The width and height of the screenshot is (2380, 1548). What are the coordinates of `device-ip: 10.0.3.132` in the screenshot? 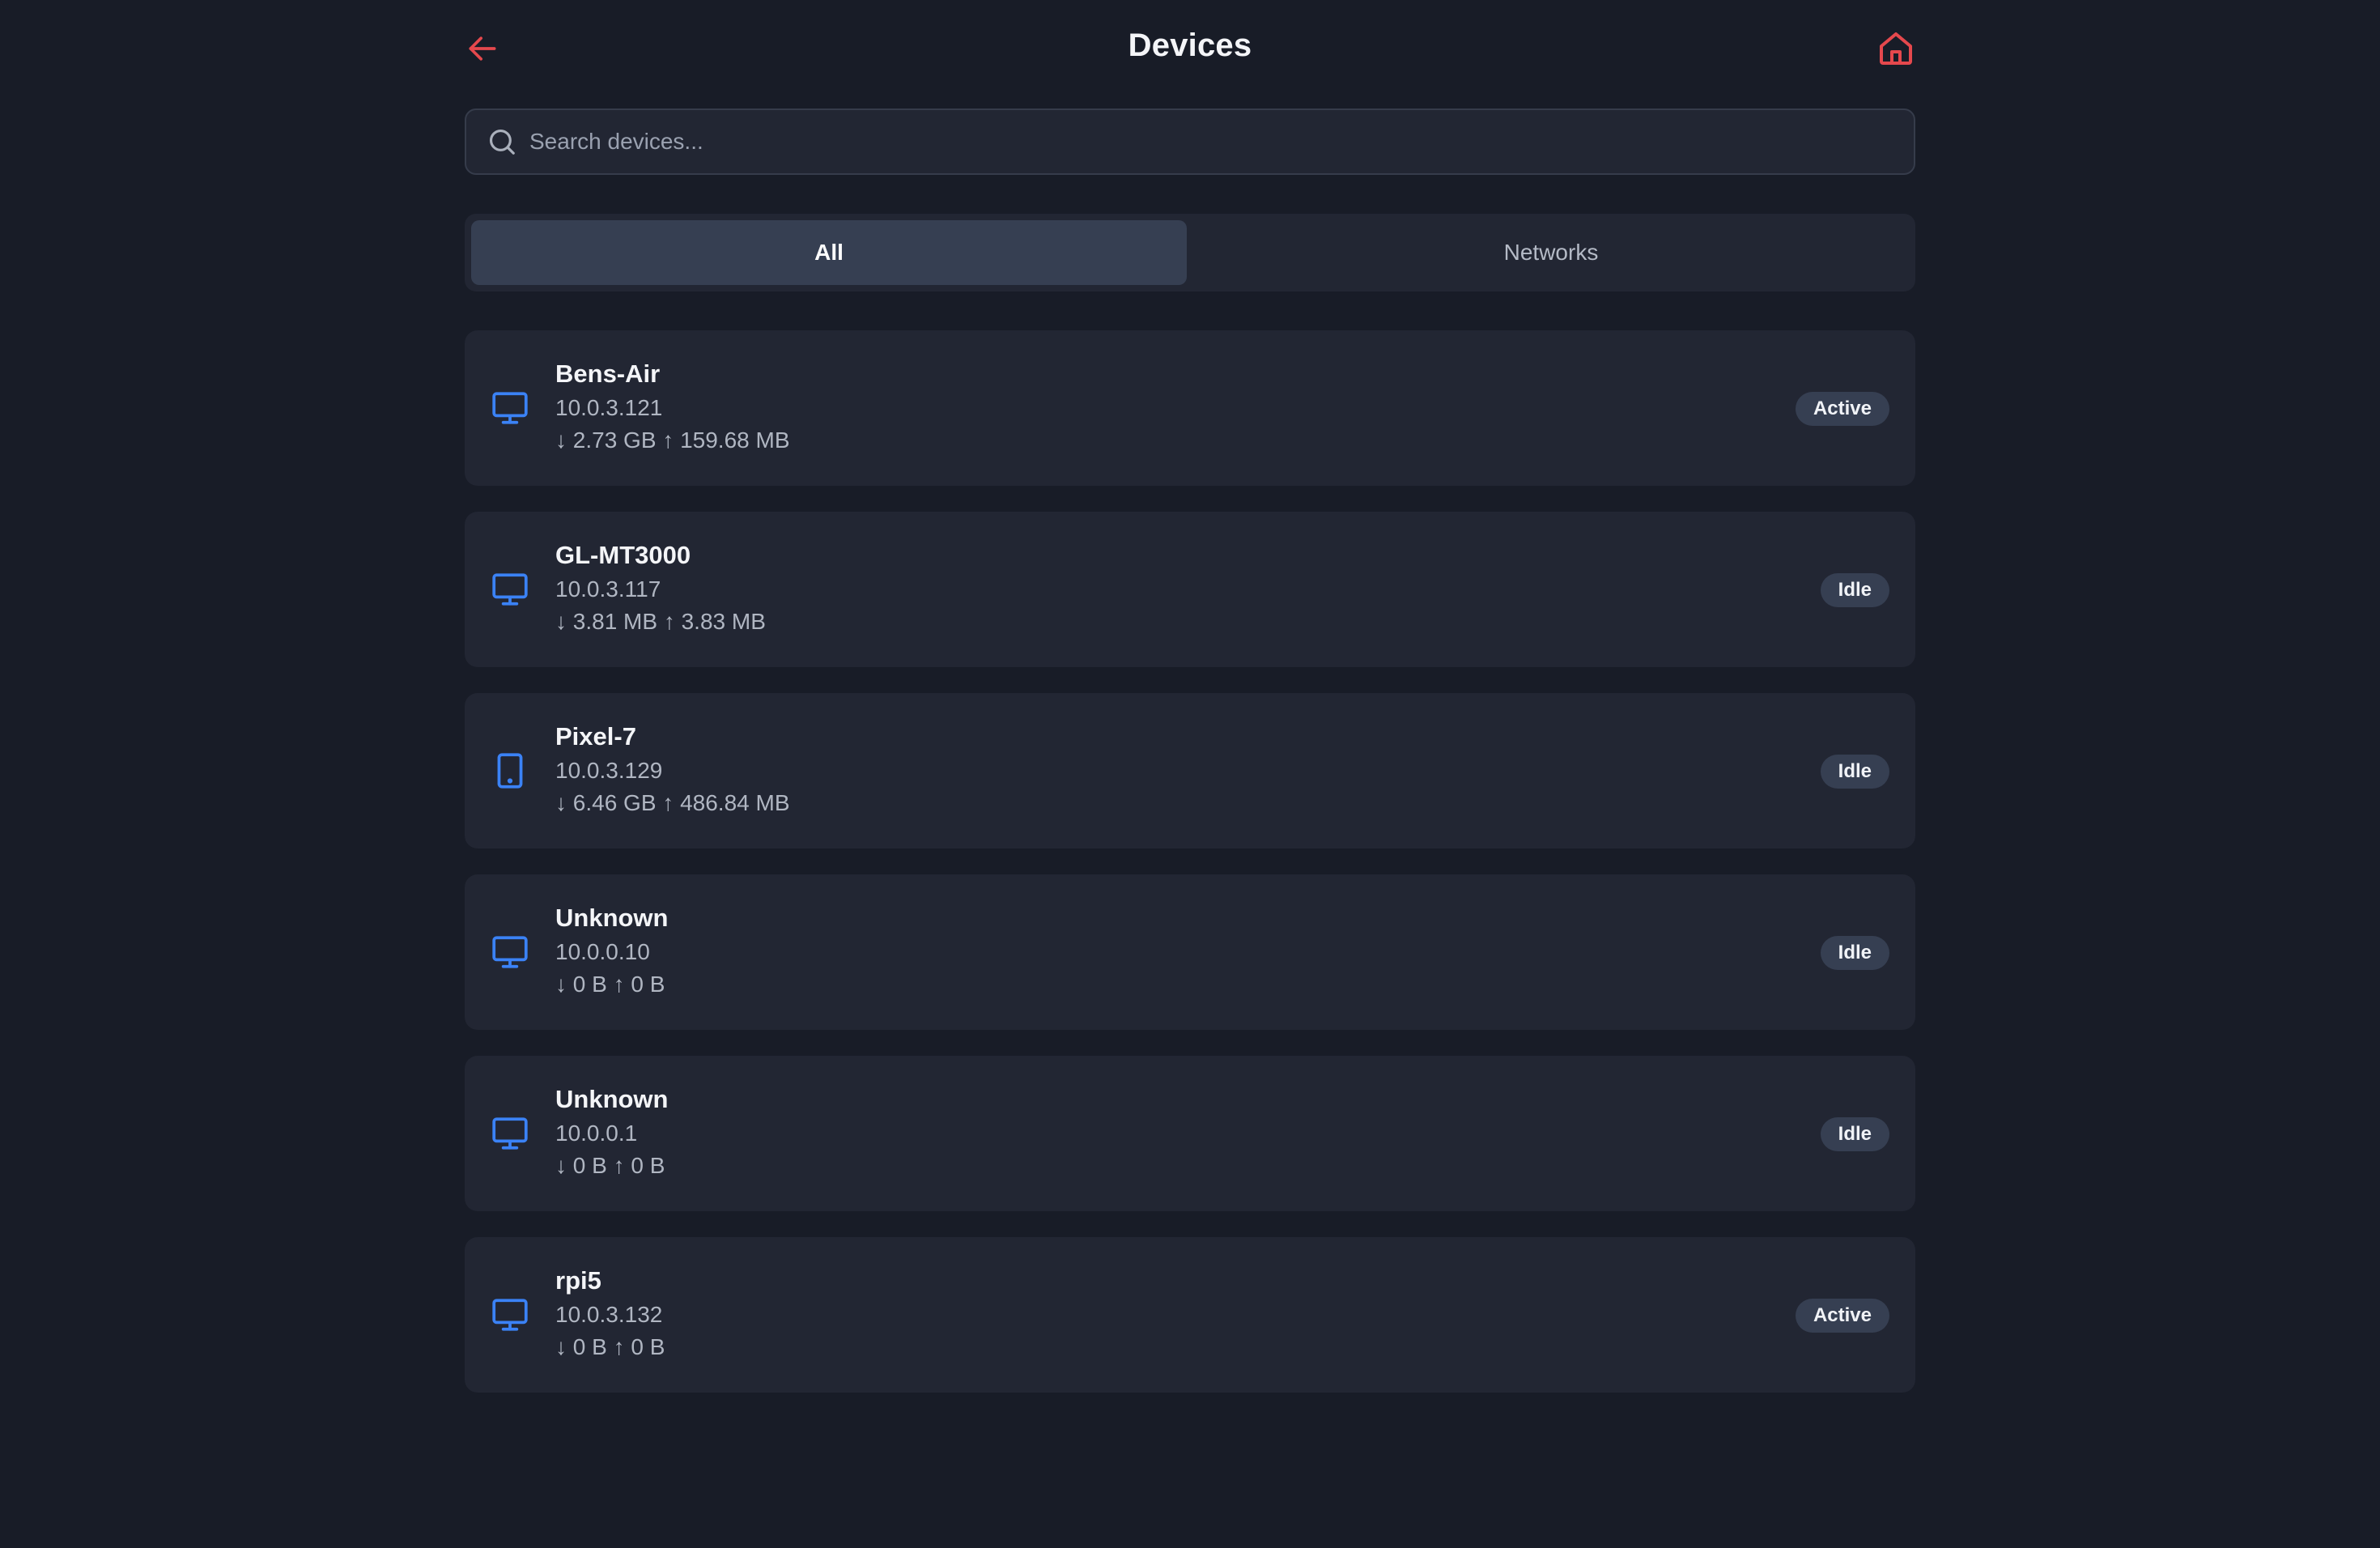 It's located at (609, 1315).